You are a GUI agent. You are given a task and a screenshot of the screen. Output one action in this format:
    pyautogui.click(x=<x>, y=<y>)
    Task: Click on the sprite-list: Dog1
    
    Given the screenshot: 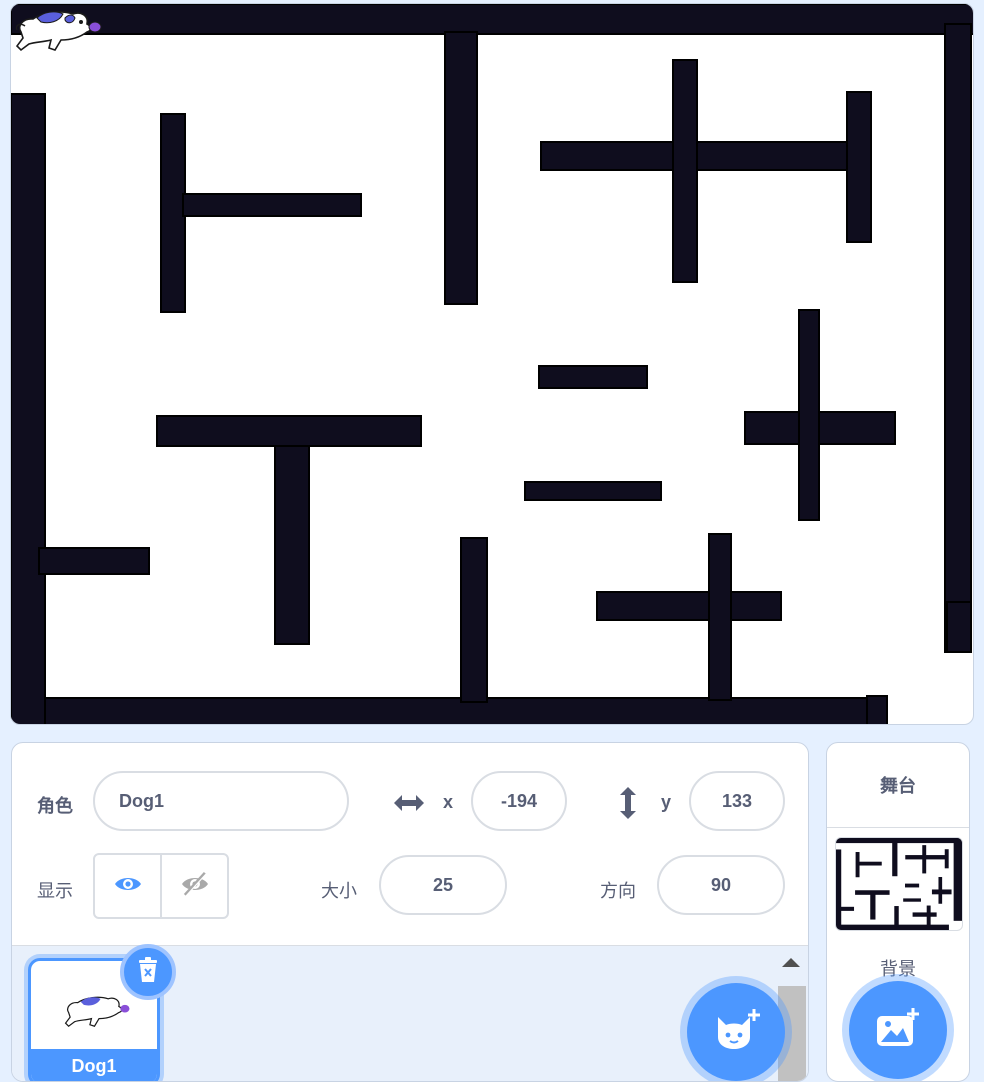 What is the action you would take?
    pyautogui.click(x=410, y=1012)
    